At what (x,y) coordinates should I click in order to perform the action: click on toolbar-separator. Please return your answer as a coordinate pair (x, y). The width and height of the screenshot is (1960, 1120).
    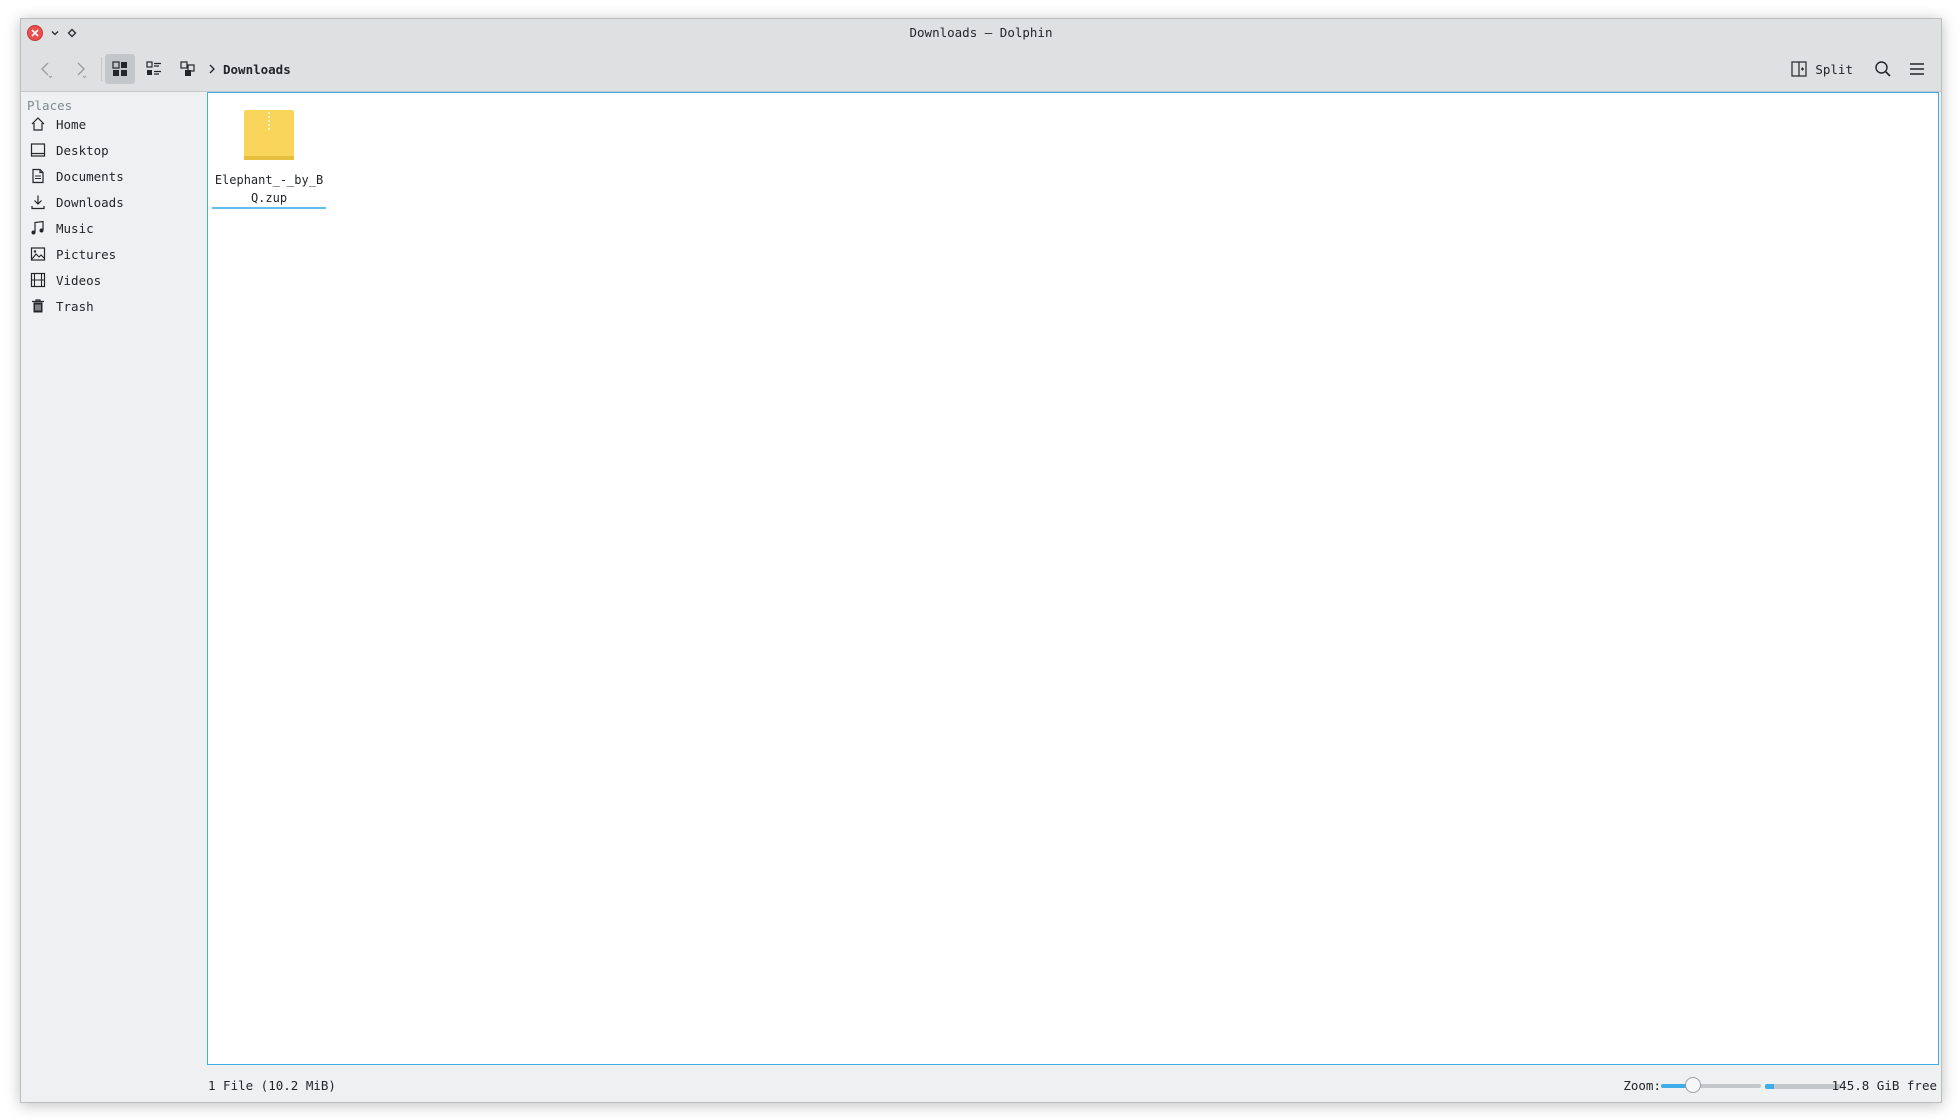
    Looking at the image, I should click on (101, 69).